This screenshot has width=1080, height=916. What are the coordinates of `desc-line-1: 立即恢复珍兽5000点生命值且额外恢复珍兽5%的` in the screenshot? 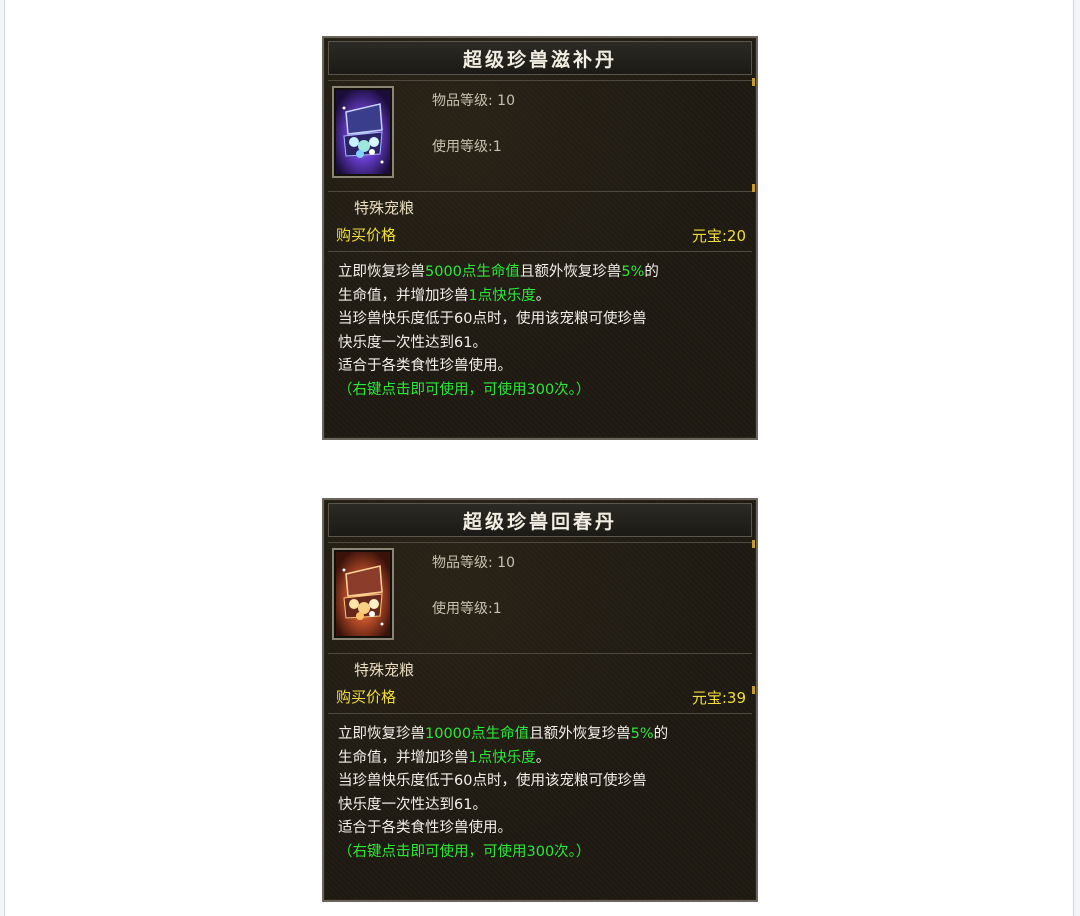 It's located at (540, 273).